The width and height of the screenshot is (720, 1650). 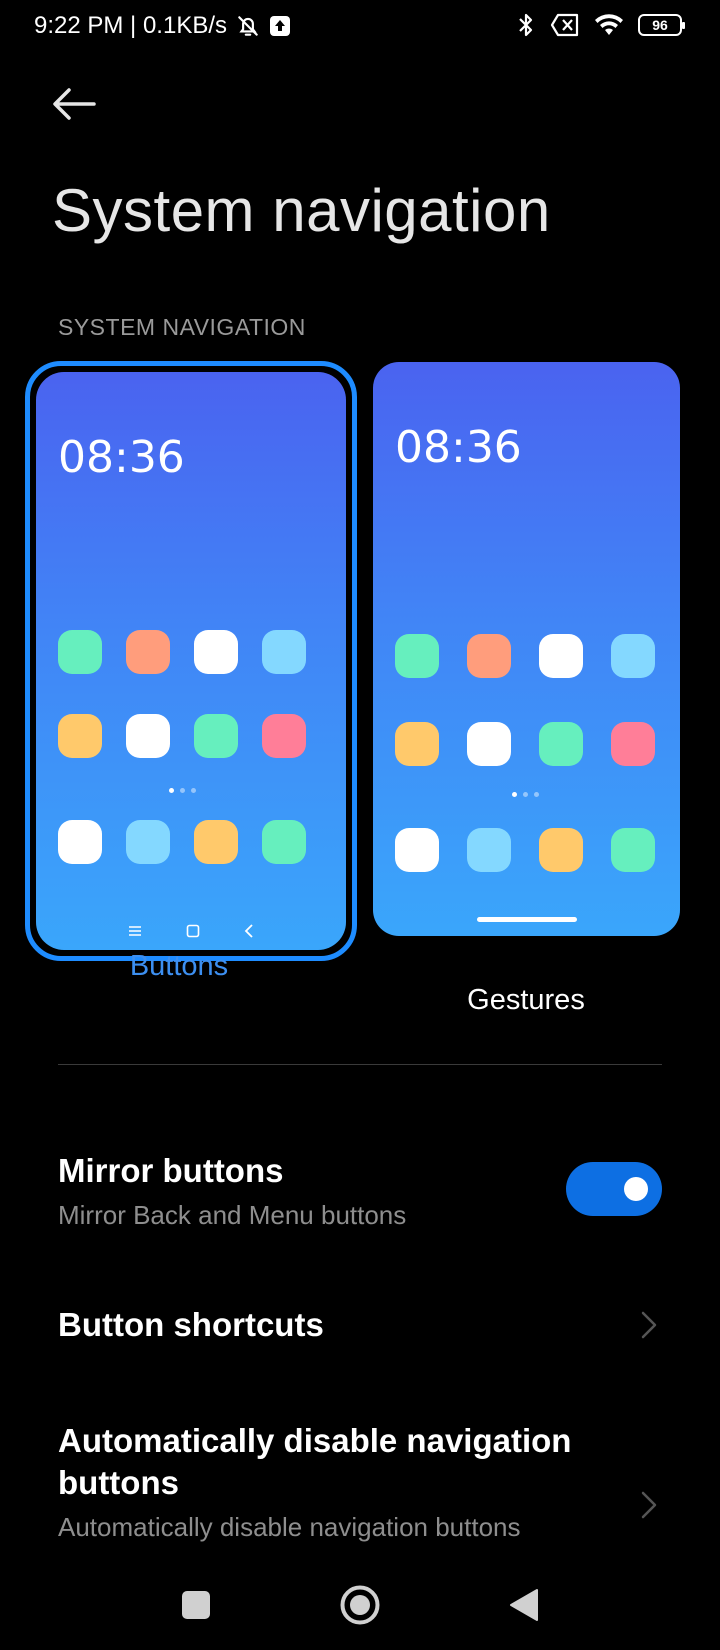 I want to click on home-square-icon, so click(x=193, y=931).